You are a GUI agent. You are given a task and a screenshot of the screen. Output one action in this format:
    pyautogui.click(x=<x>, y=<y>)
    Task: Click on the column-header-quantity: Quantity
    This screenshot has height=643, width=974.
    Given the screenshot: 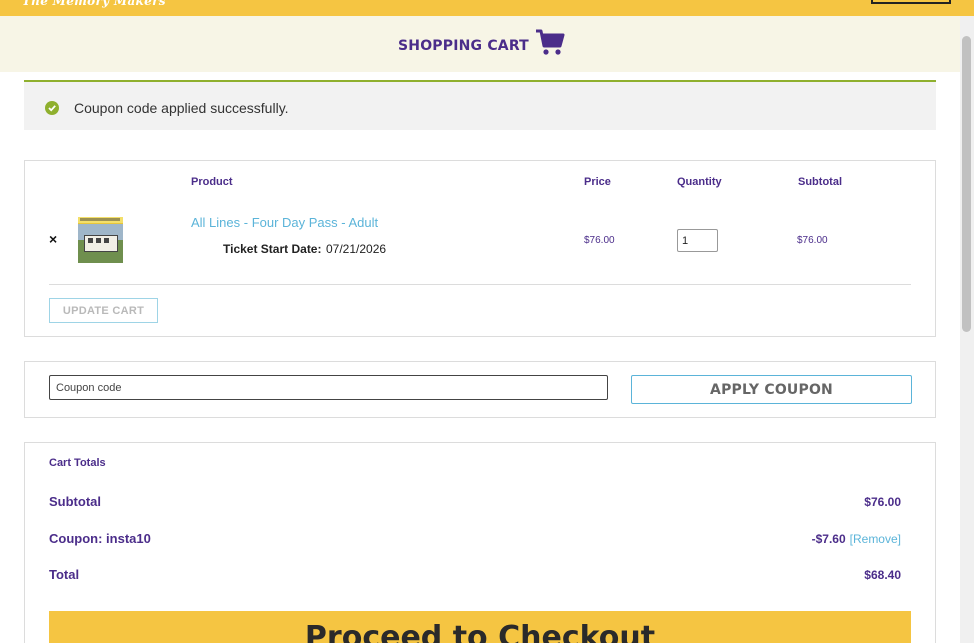 What is the action you would take?
    pyautogui.click(x=699, y=182)
    